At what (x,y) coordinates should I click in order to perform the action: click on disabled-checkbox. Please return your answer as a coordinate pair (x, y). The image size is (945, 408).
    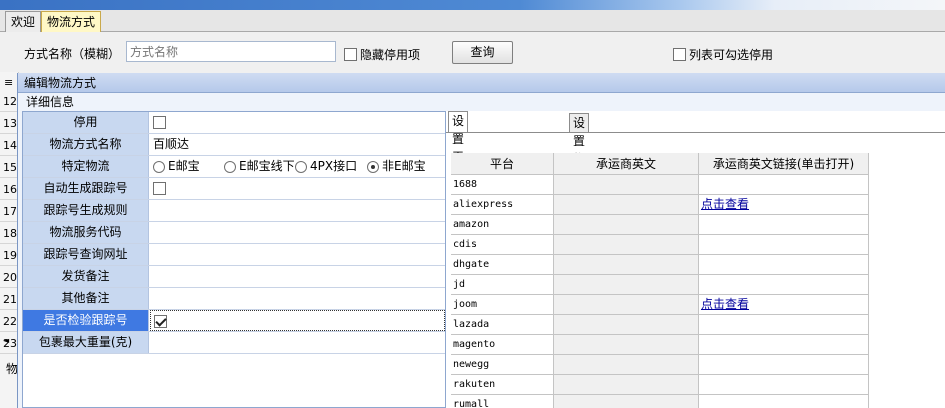
    Looking at the image, I should click on (159, 122).